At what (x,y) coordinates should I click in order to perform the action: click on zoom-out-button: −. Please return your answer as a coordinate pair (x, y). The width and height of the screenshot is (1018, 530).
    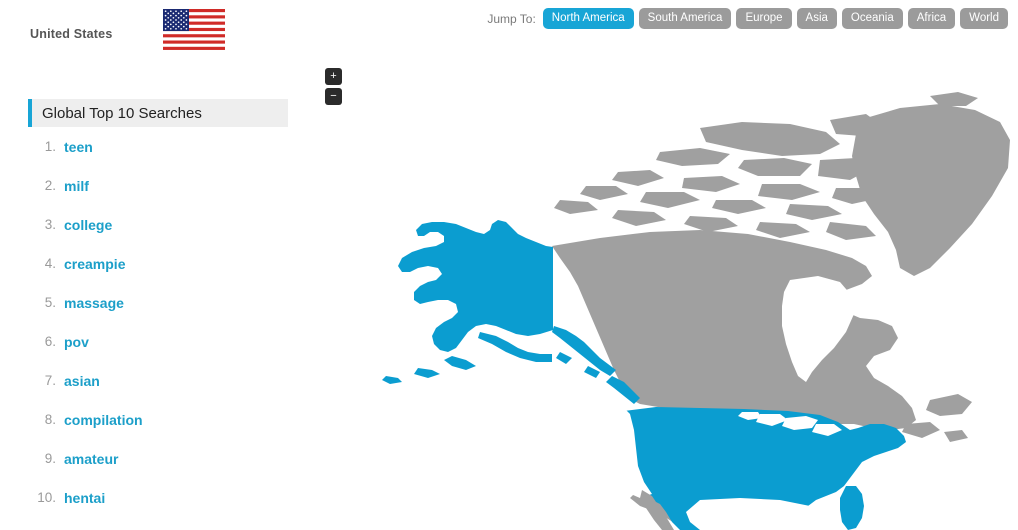
    Looking at the image, I should click on (333, 96).